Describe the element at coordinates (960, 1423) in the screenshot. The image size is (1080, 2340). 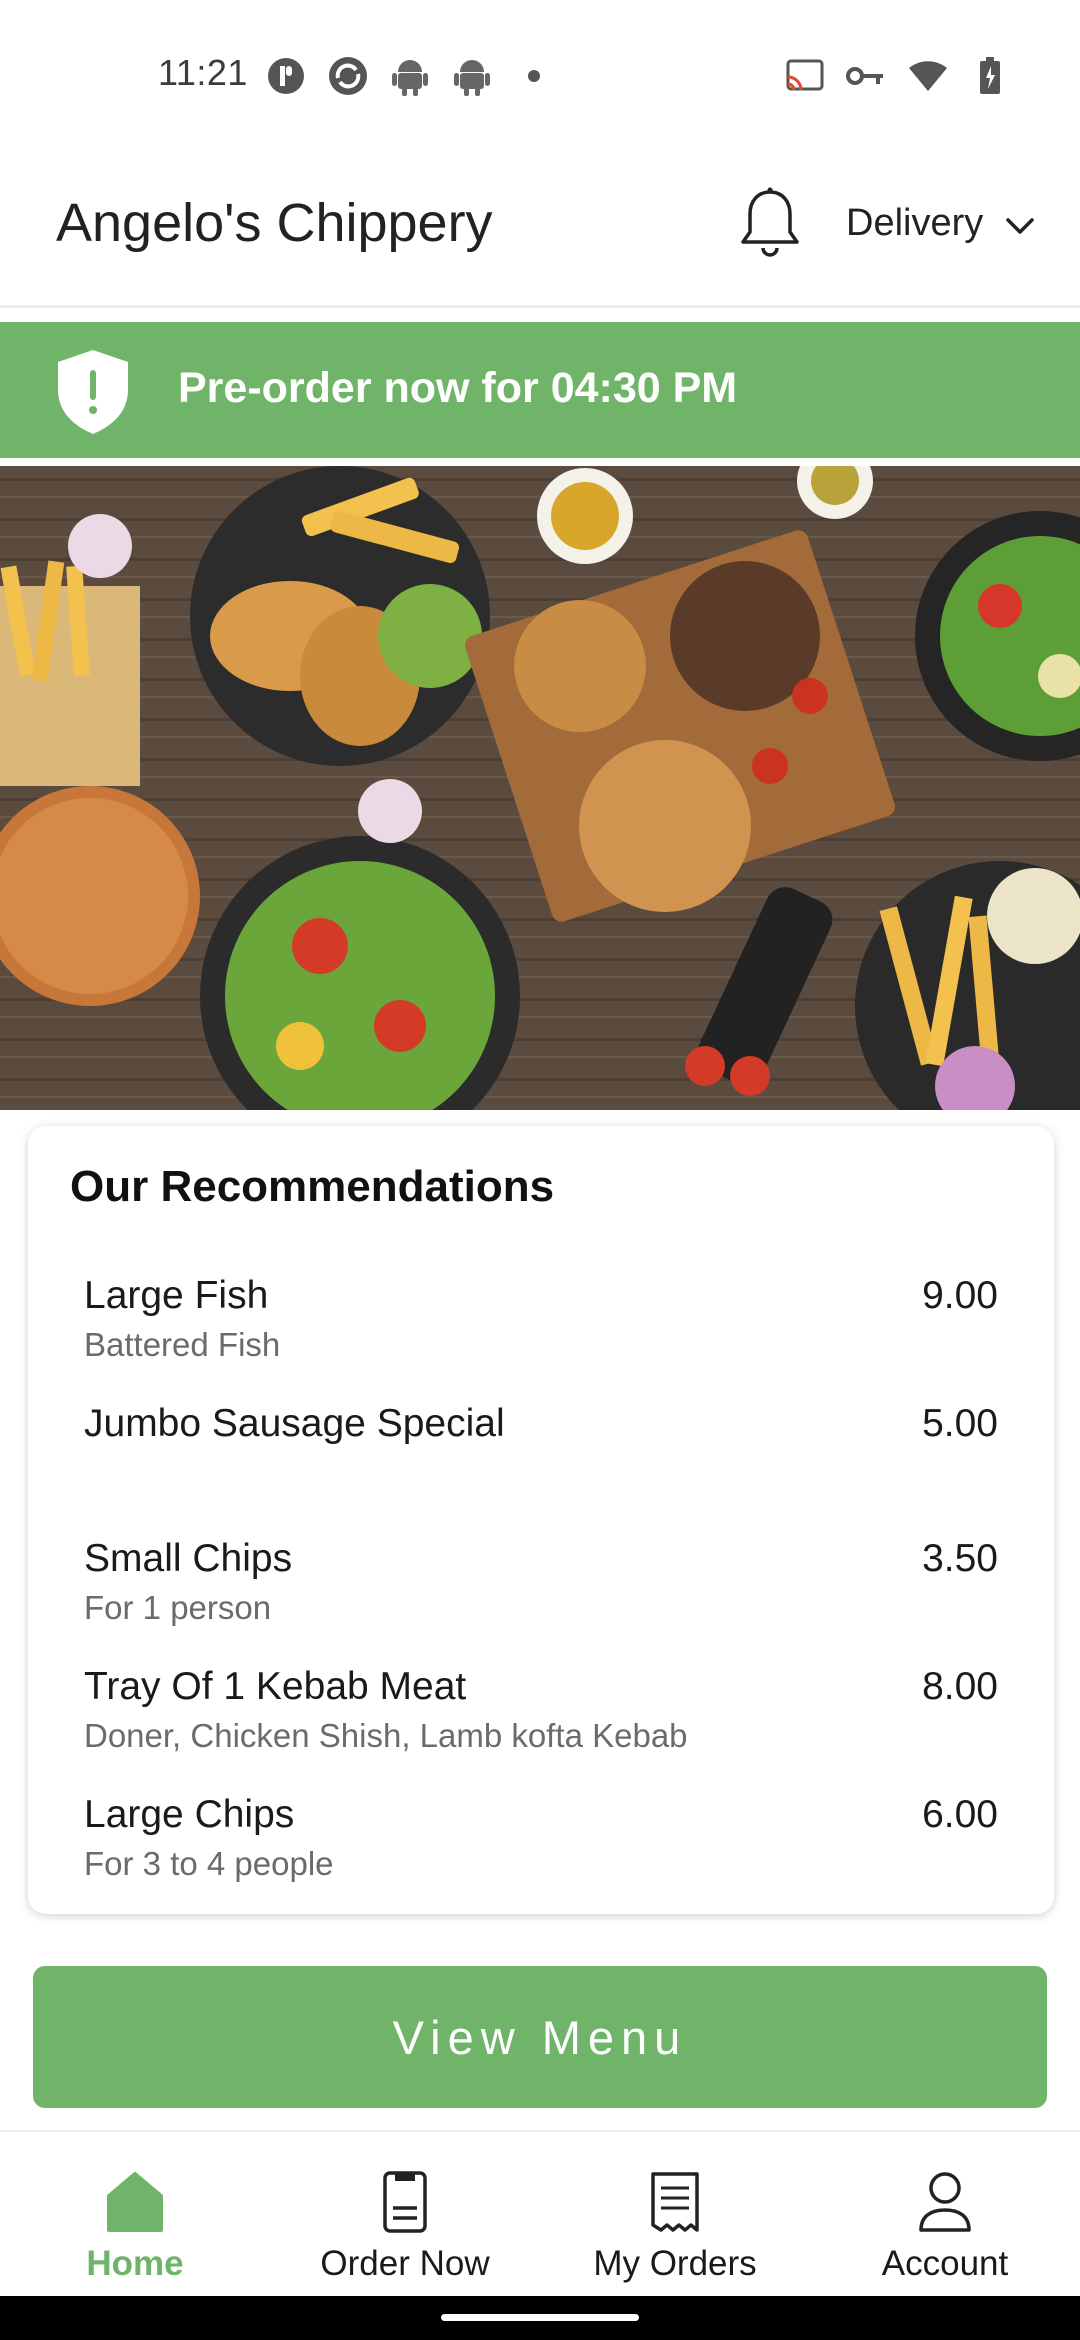
I see `item-price: 5.00` at that location.